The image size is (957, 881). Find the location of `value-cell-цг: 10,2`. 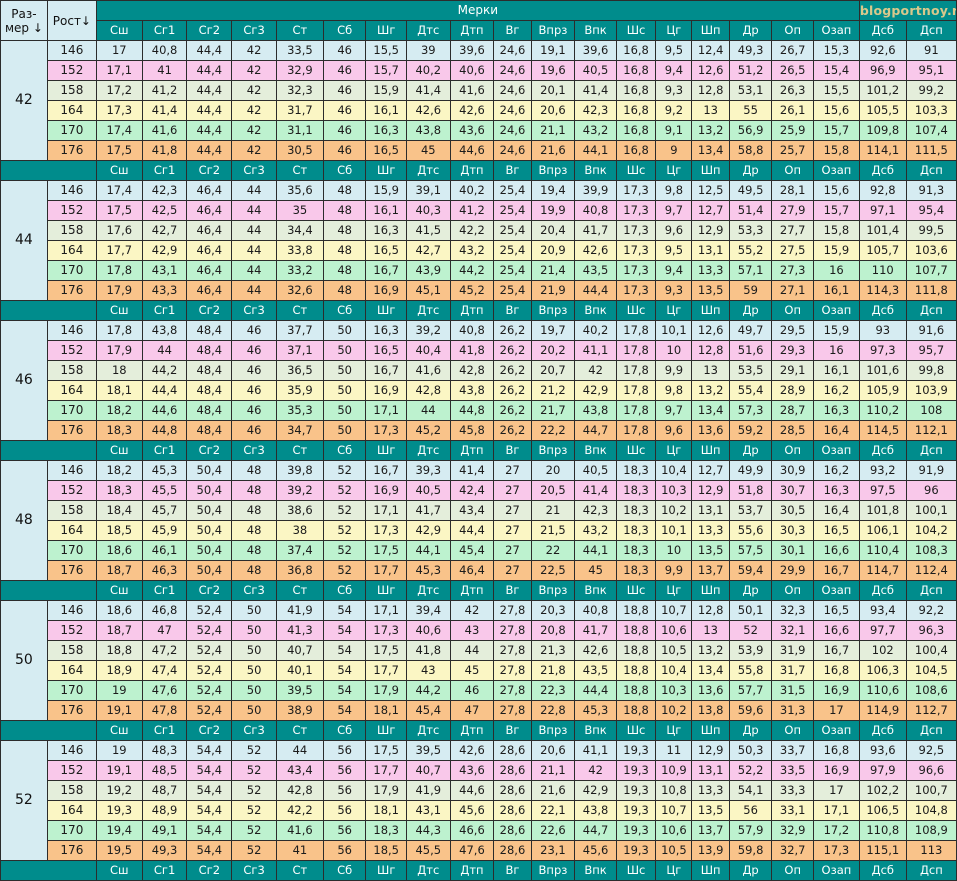

value-cell-цг: 10,2 is located at coordinates (674, 510).